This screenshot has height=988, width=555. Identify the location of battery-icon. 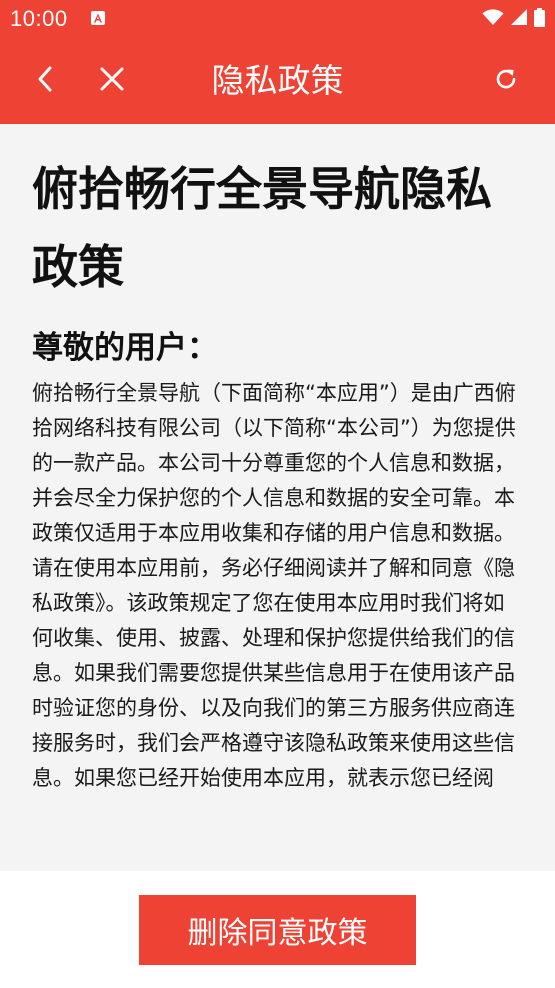
(539, 19).